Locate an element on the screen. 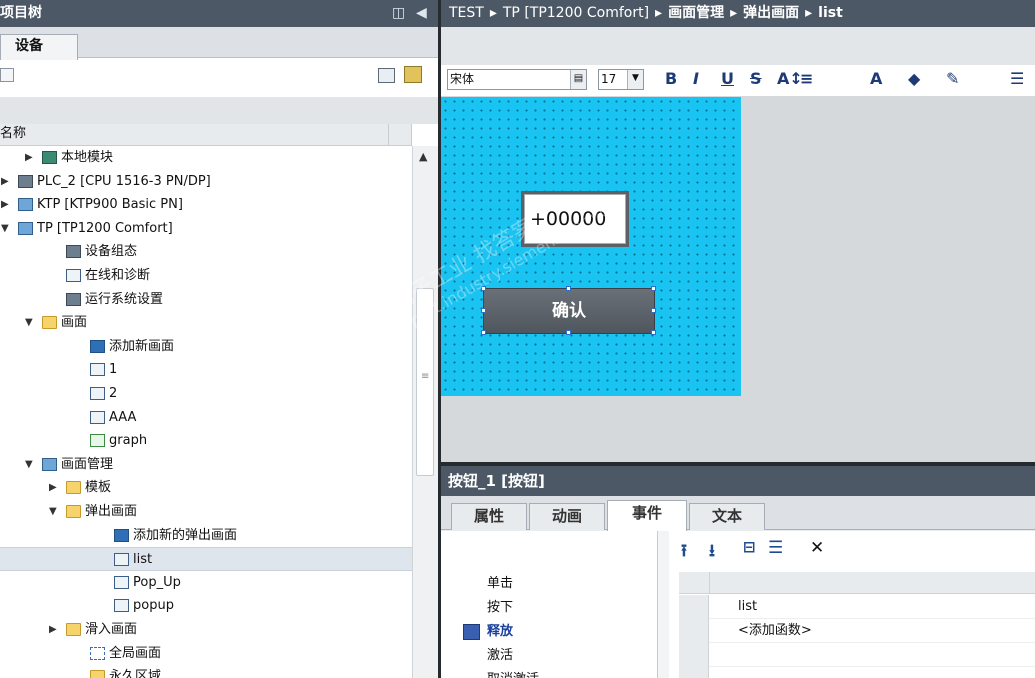 This screenshot has width=1035, height=678. format-button: A↕ is located at coordinates (790, 79).